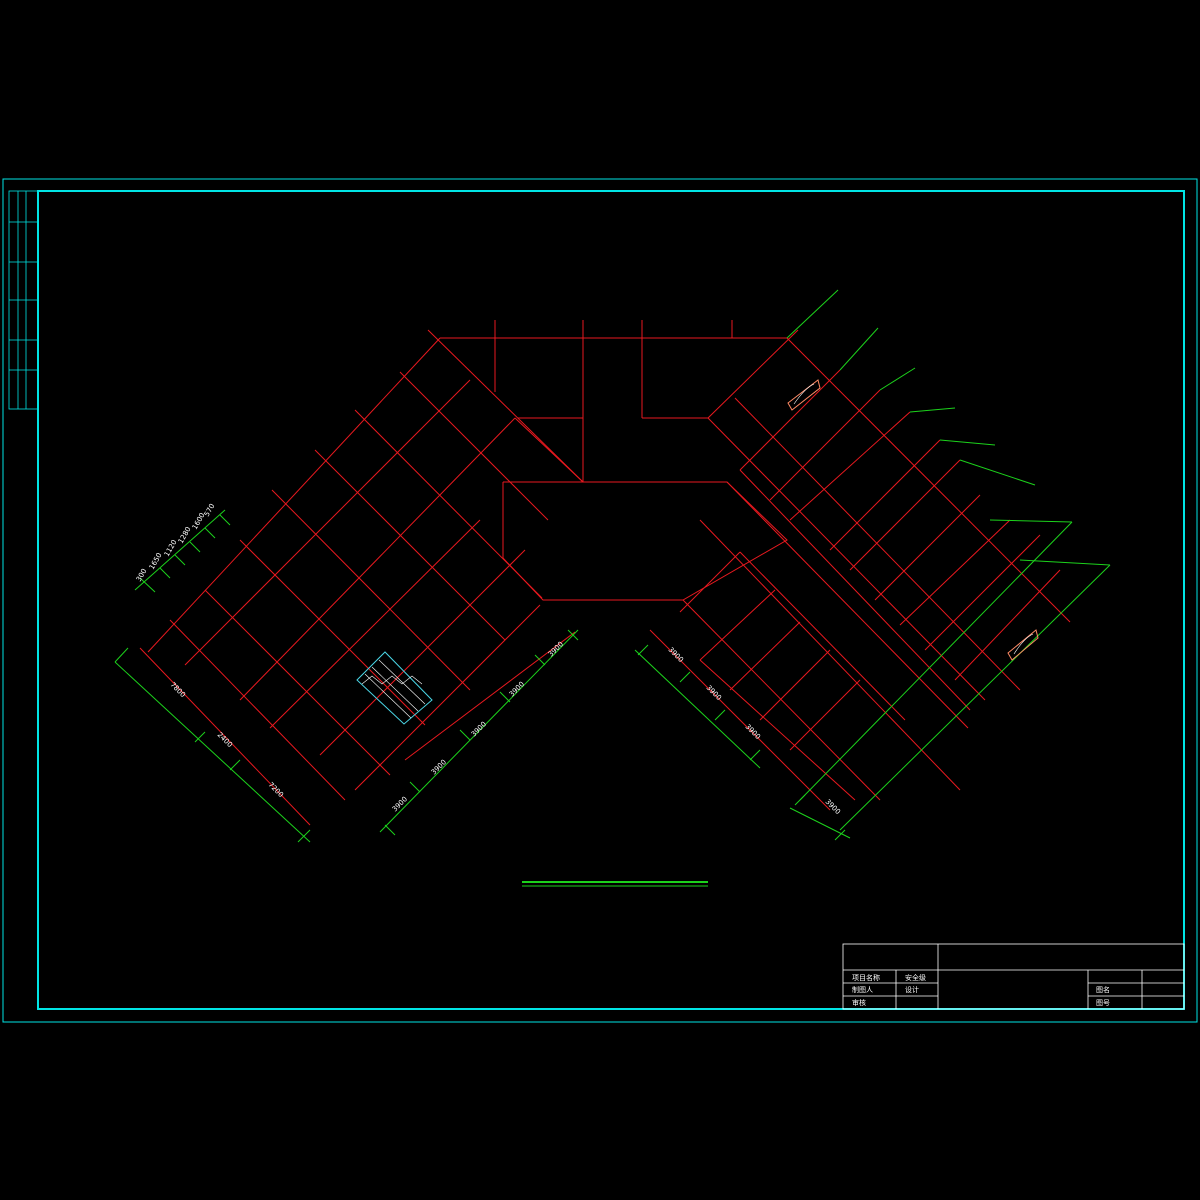  Describe the element at coordinates (915, 977) in the screenshot. I see `safety-label: 安全级` at that location.